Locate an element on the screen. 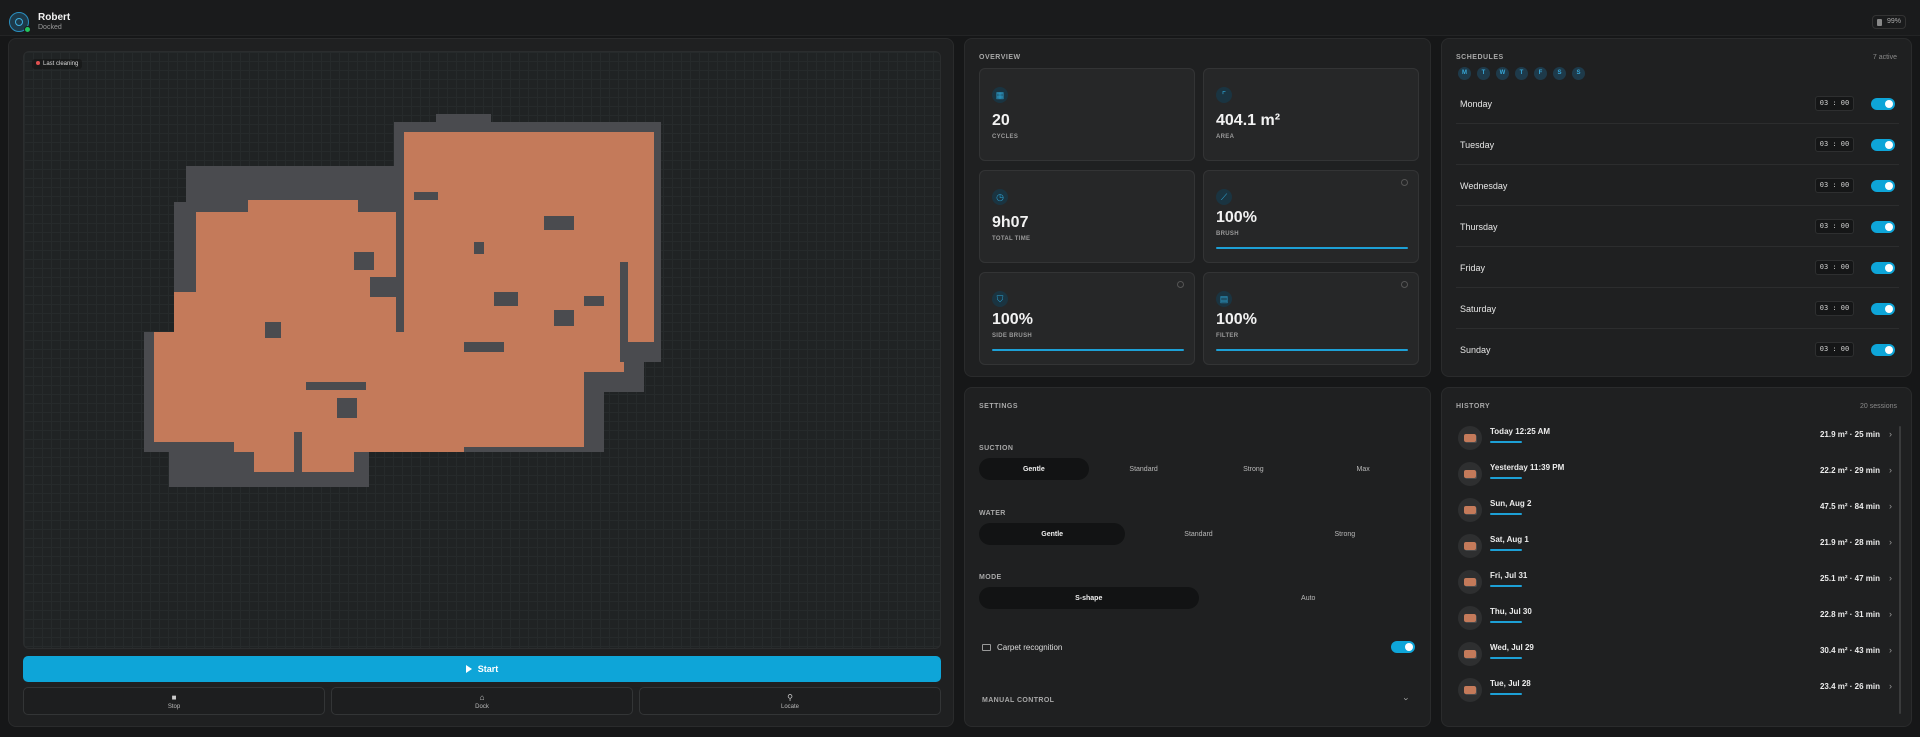  top-bar: Robert Docked 99% is located at coordinates (960, 18).